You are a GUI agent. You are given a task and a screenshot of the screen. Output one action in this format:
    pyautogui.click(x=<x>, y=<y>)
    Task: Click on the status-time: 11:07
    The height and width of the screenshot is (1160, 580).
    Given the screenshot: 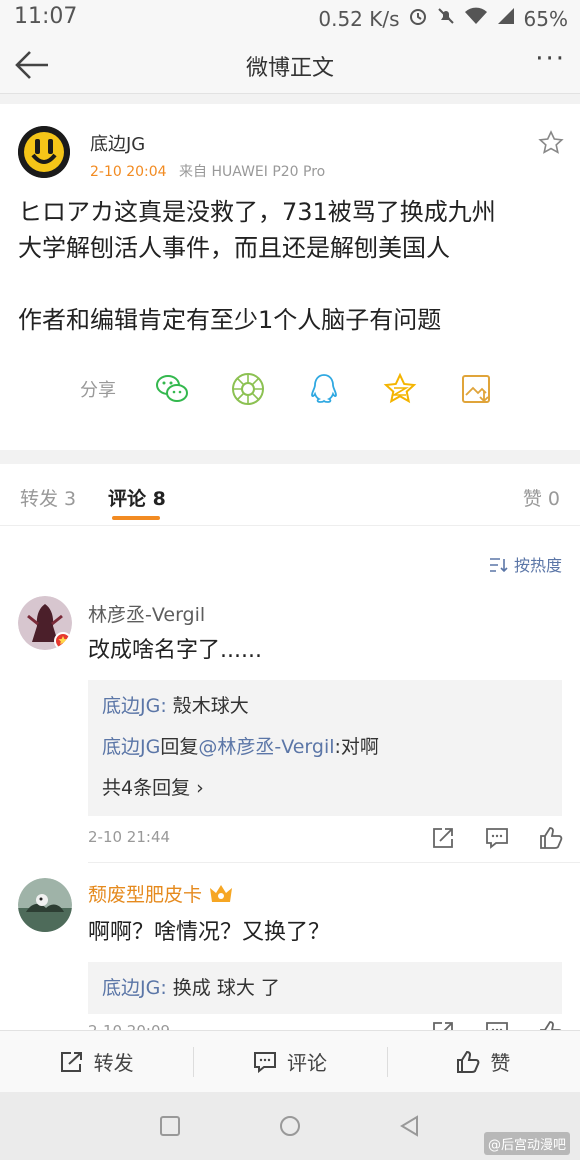 What is the action you would take?
    pyautogui.click(x=46, y=16)
    